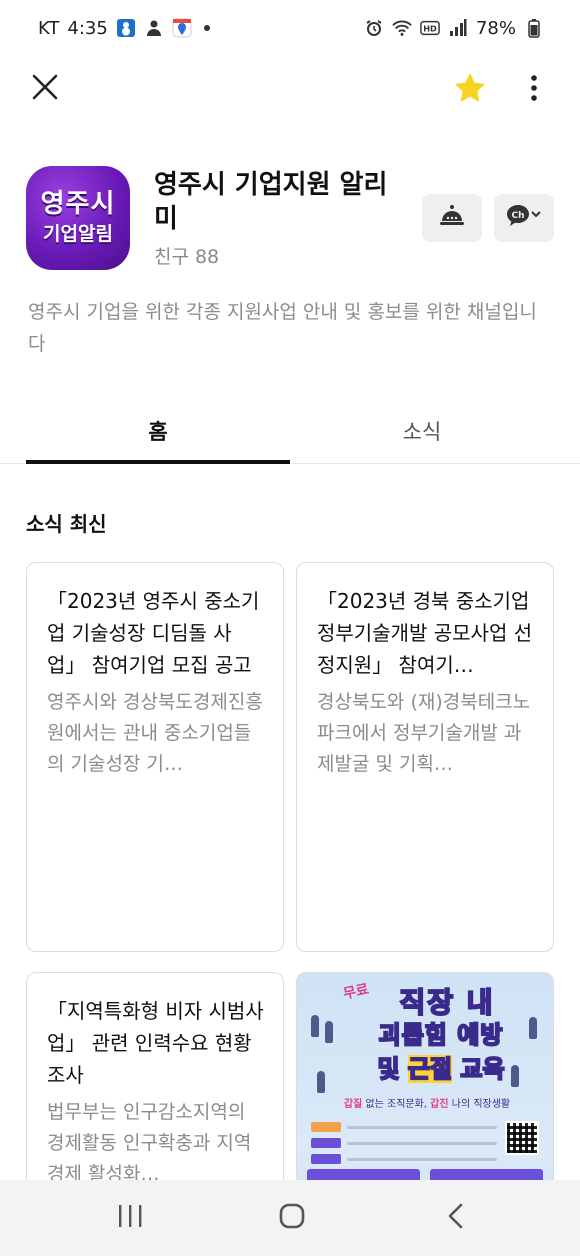 The height and width of the screenshot is (1256, 580). I want to click on close-icon, so click(45, 89).